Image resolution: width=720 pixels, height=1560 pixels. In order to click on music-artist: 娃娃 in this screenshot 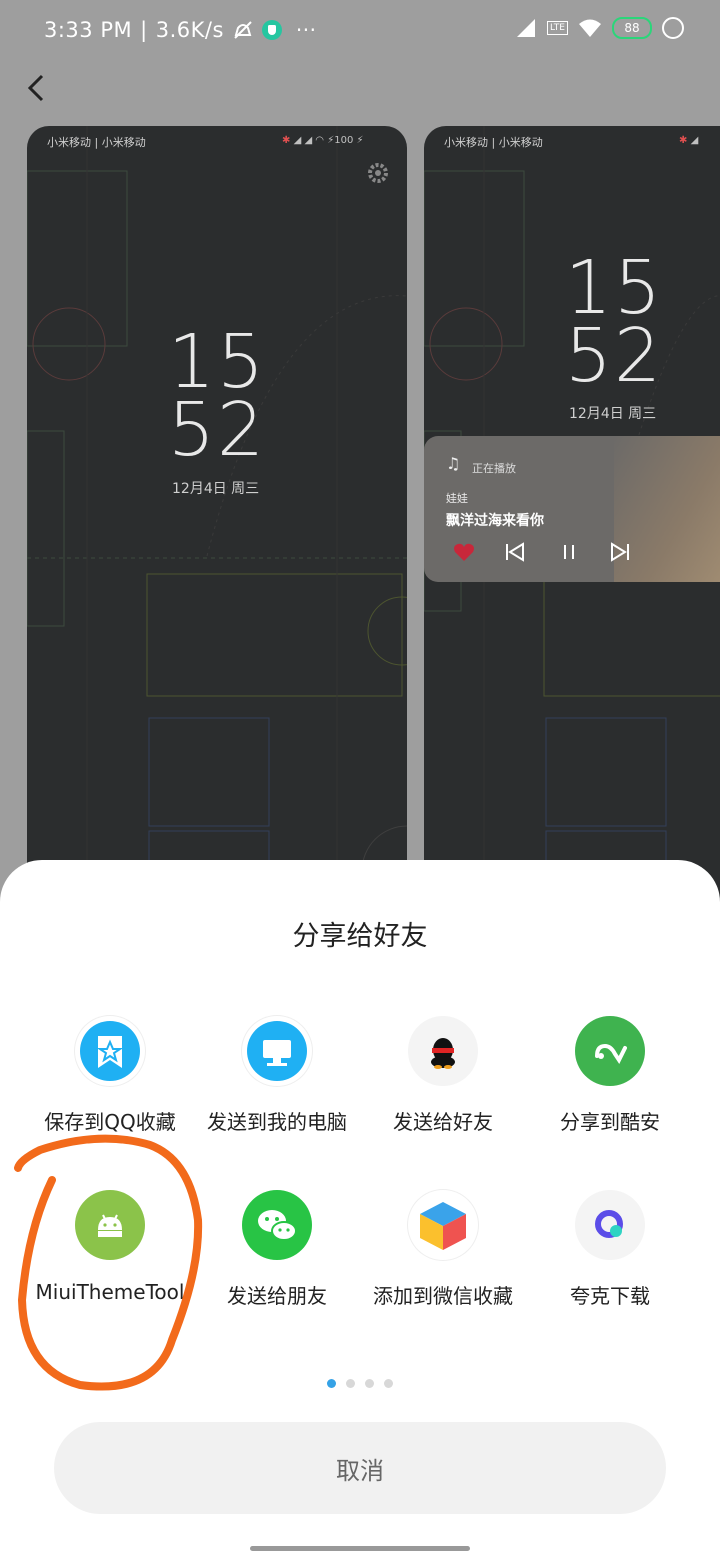, I will do `click(457, 498)`.